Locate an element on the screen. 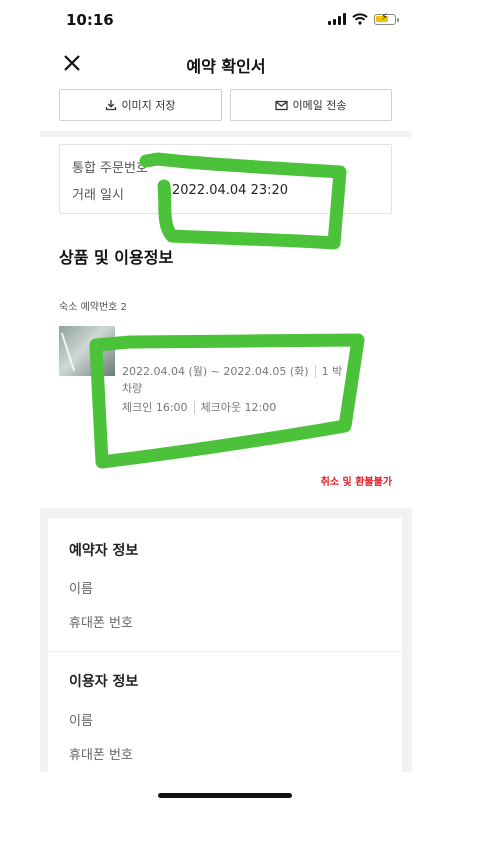 This screenshot has width=480, height=853. booker-name-label: 이름 is located at coordinates (81, 589).